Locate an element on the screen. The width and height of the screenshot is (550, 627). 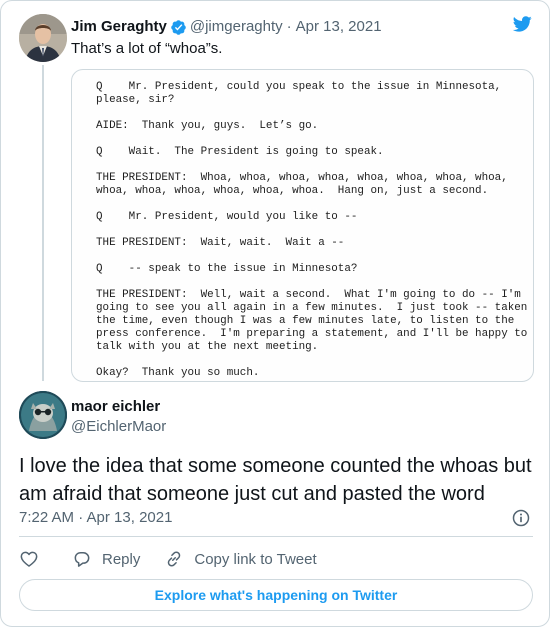
link-icon is located at coordinates (174, 559).